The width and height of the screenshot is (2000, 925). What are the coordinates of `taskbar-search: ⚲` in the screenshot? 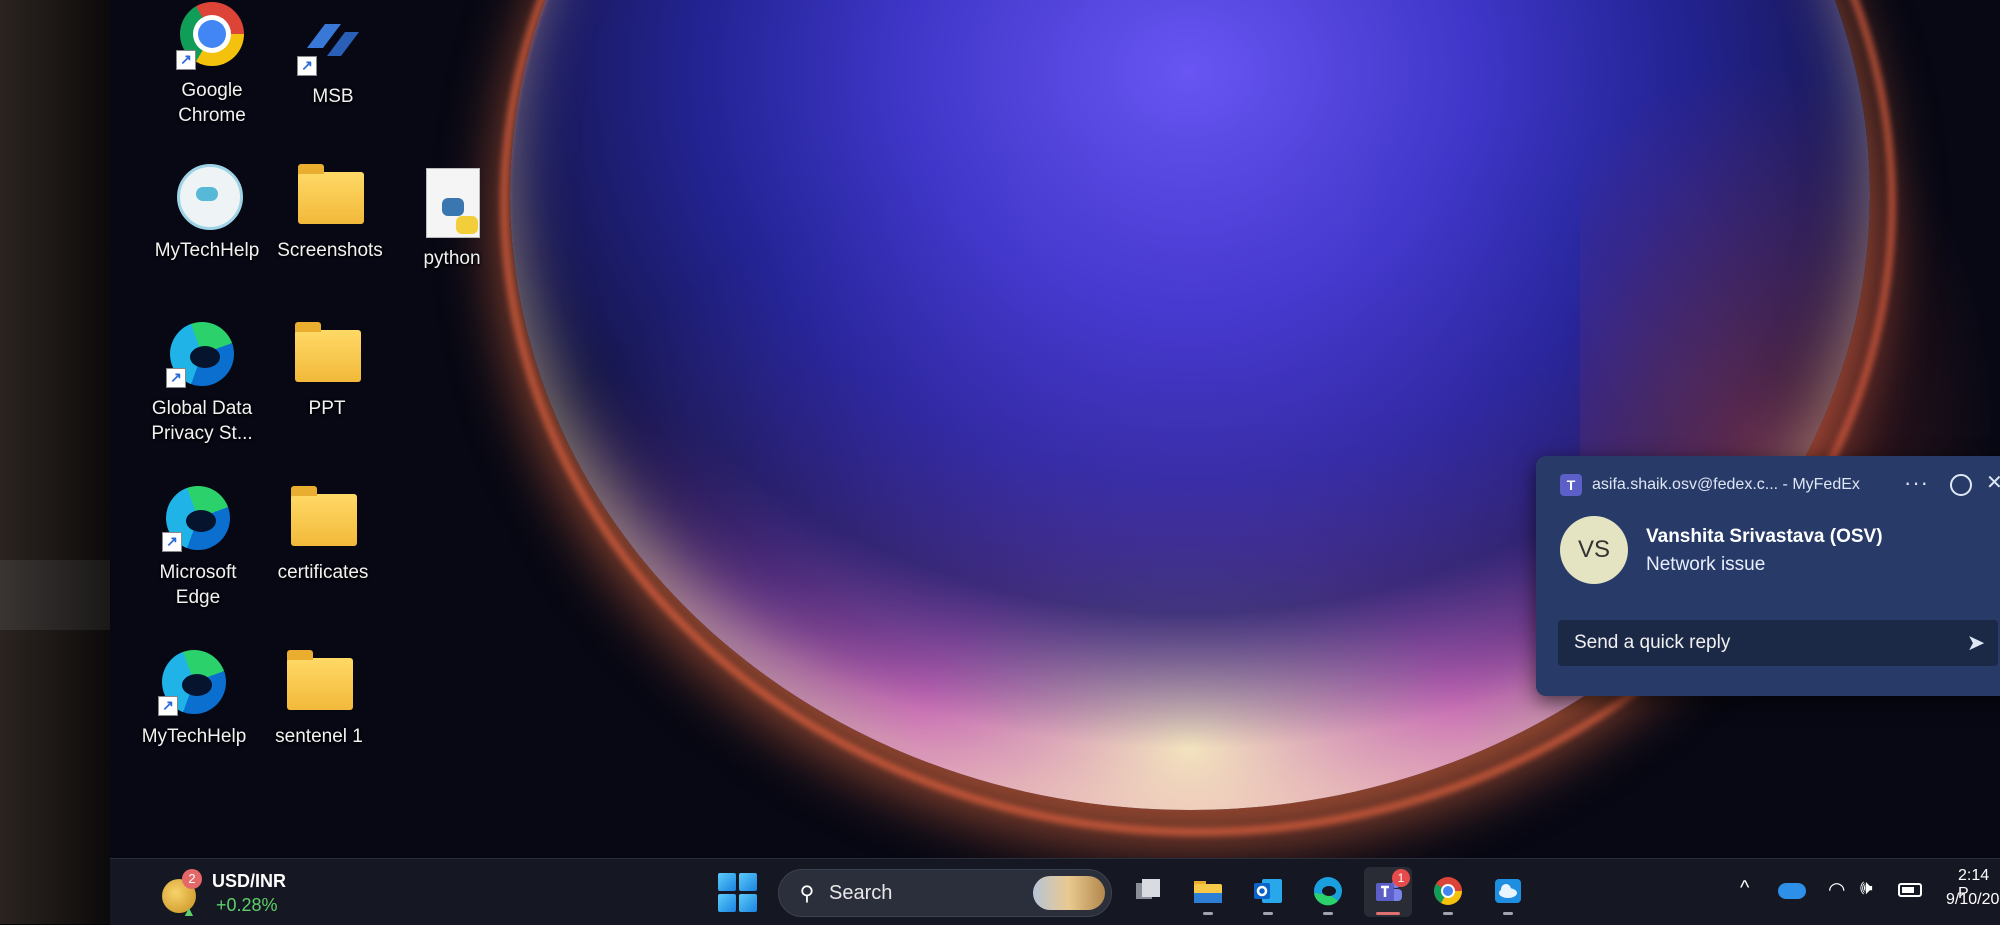 It's located at (945, 893).